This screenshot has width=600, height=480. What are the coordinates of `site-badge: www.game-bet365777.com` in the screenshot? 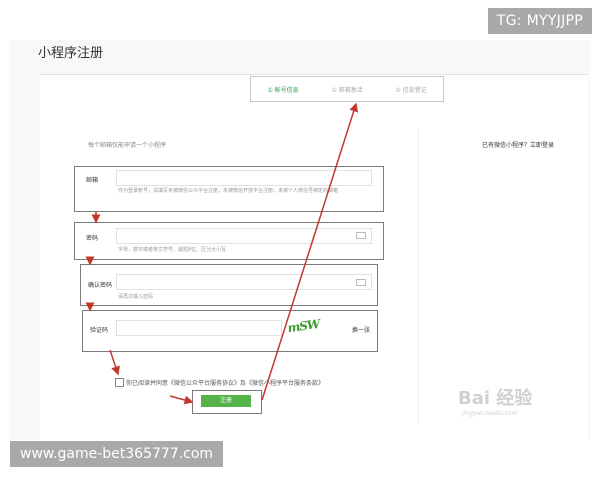 It's located at (117, 454).